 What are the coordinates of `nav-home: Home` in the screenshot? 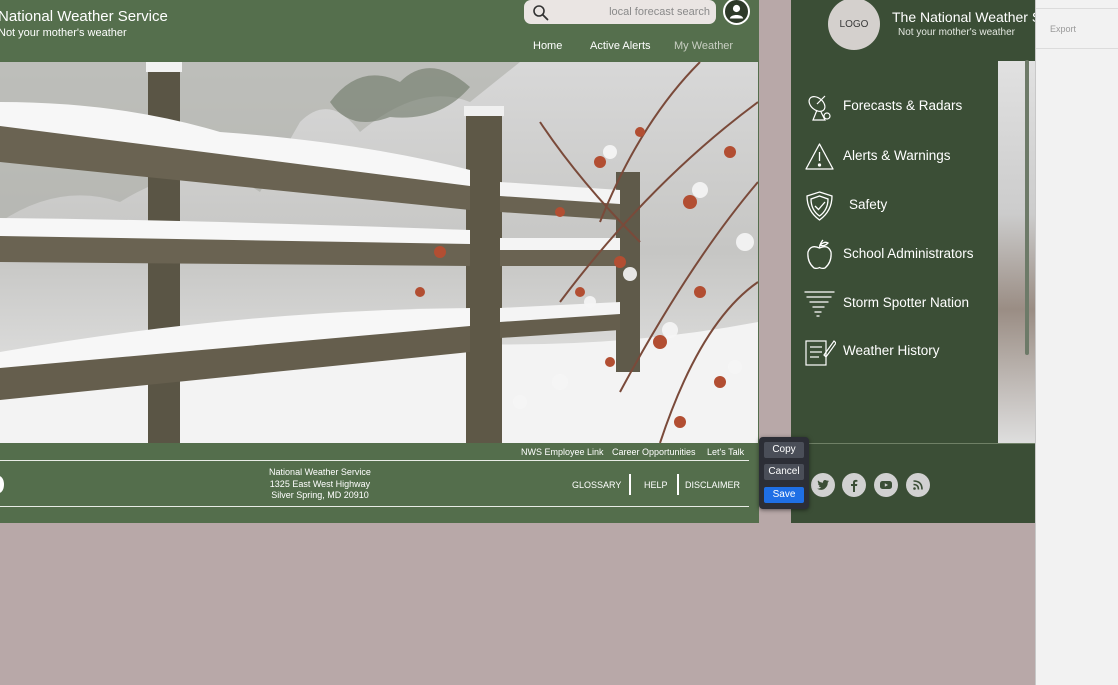 It's located at (547, 46).